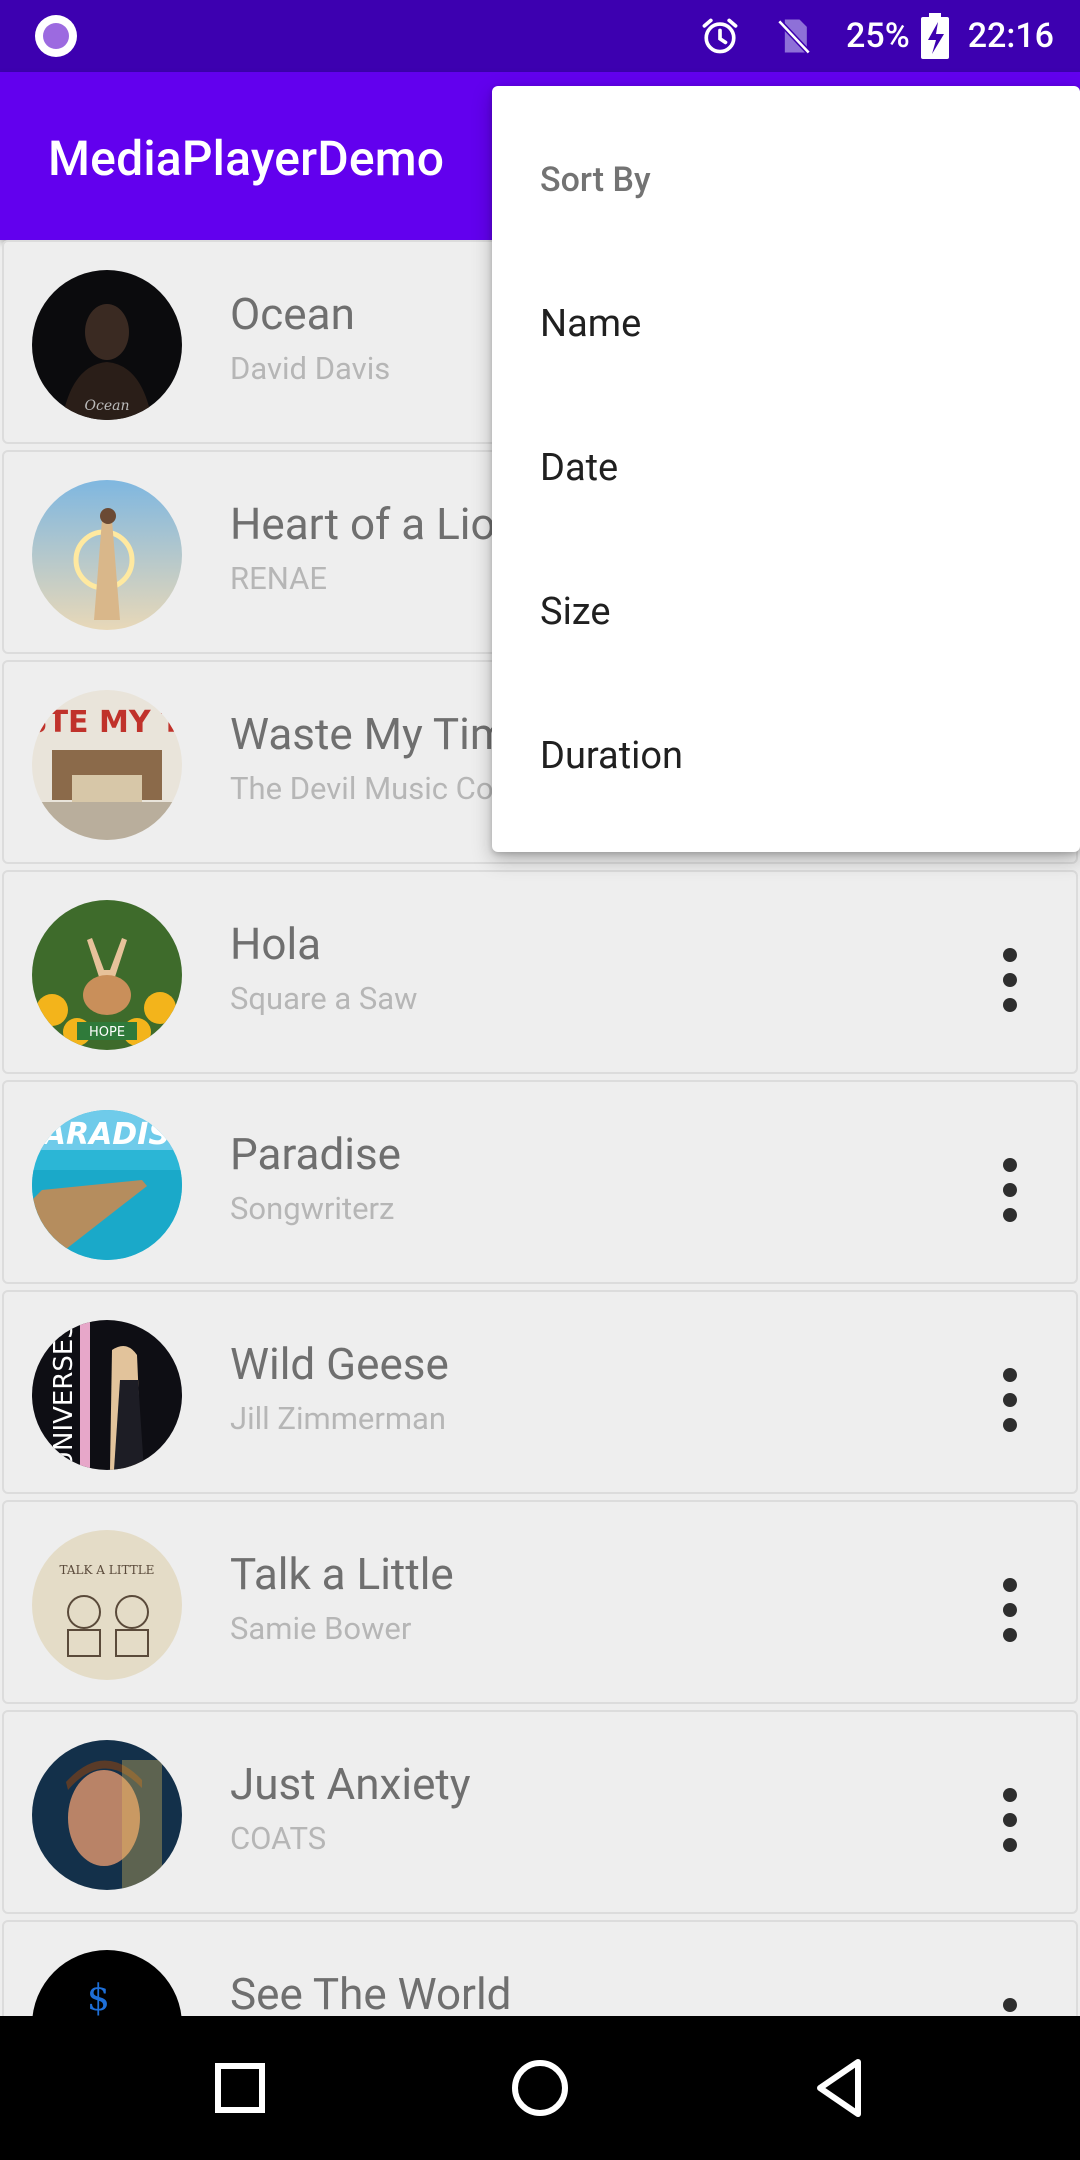  Describe the element at coordinates (310, 368) in the screenshot. I see `song-artist: David Davis` at that location.